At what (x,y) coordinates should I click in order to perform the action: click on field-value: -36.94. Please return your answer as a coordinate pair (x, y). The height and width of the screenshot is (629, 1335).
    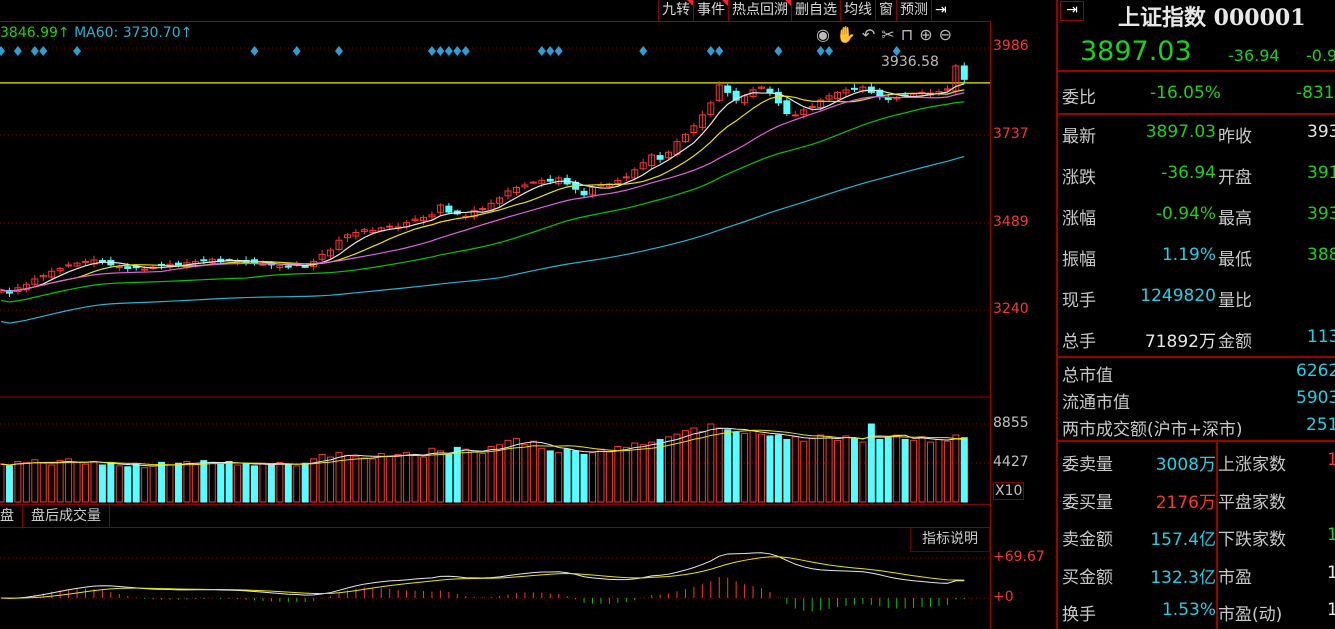
    Looking at the image, I should click on (1188, 173).